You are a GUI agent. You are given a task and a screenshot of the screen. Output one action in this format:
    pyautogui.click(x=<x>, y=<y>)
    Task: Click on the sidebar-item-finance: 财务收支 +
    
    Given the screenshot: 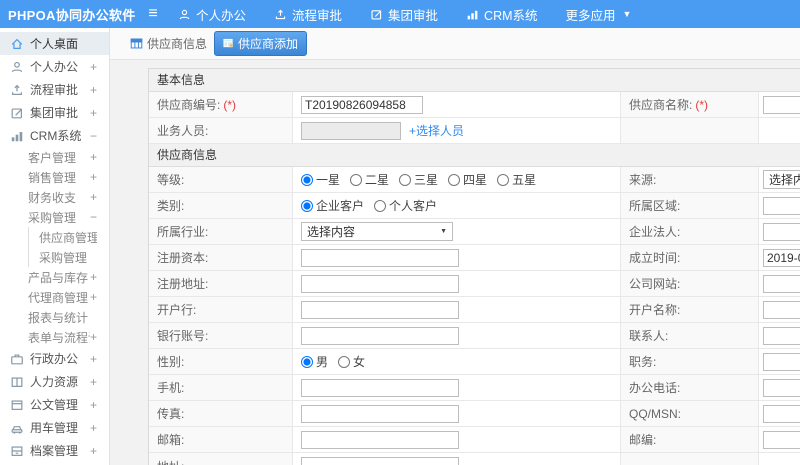 What is the action you would take?
    pyautogui.click(x=54, y=197)
    